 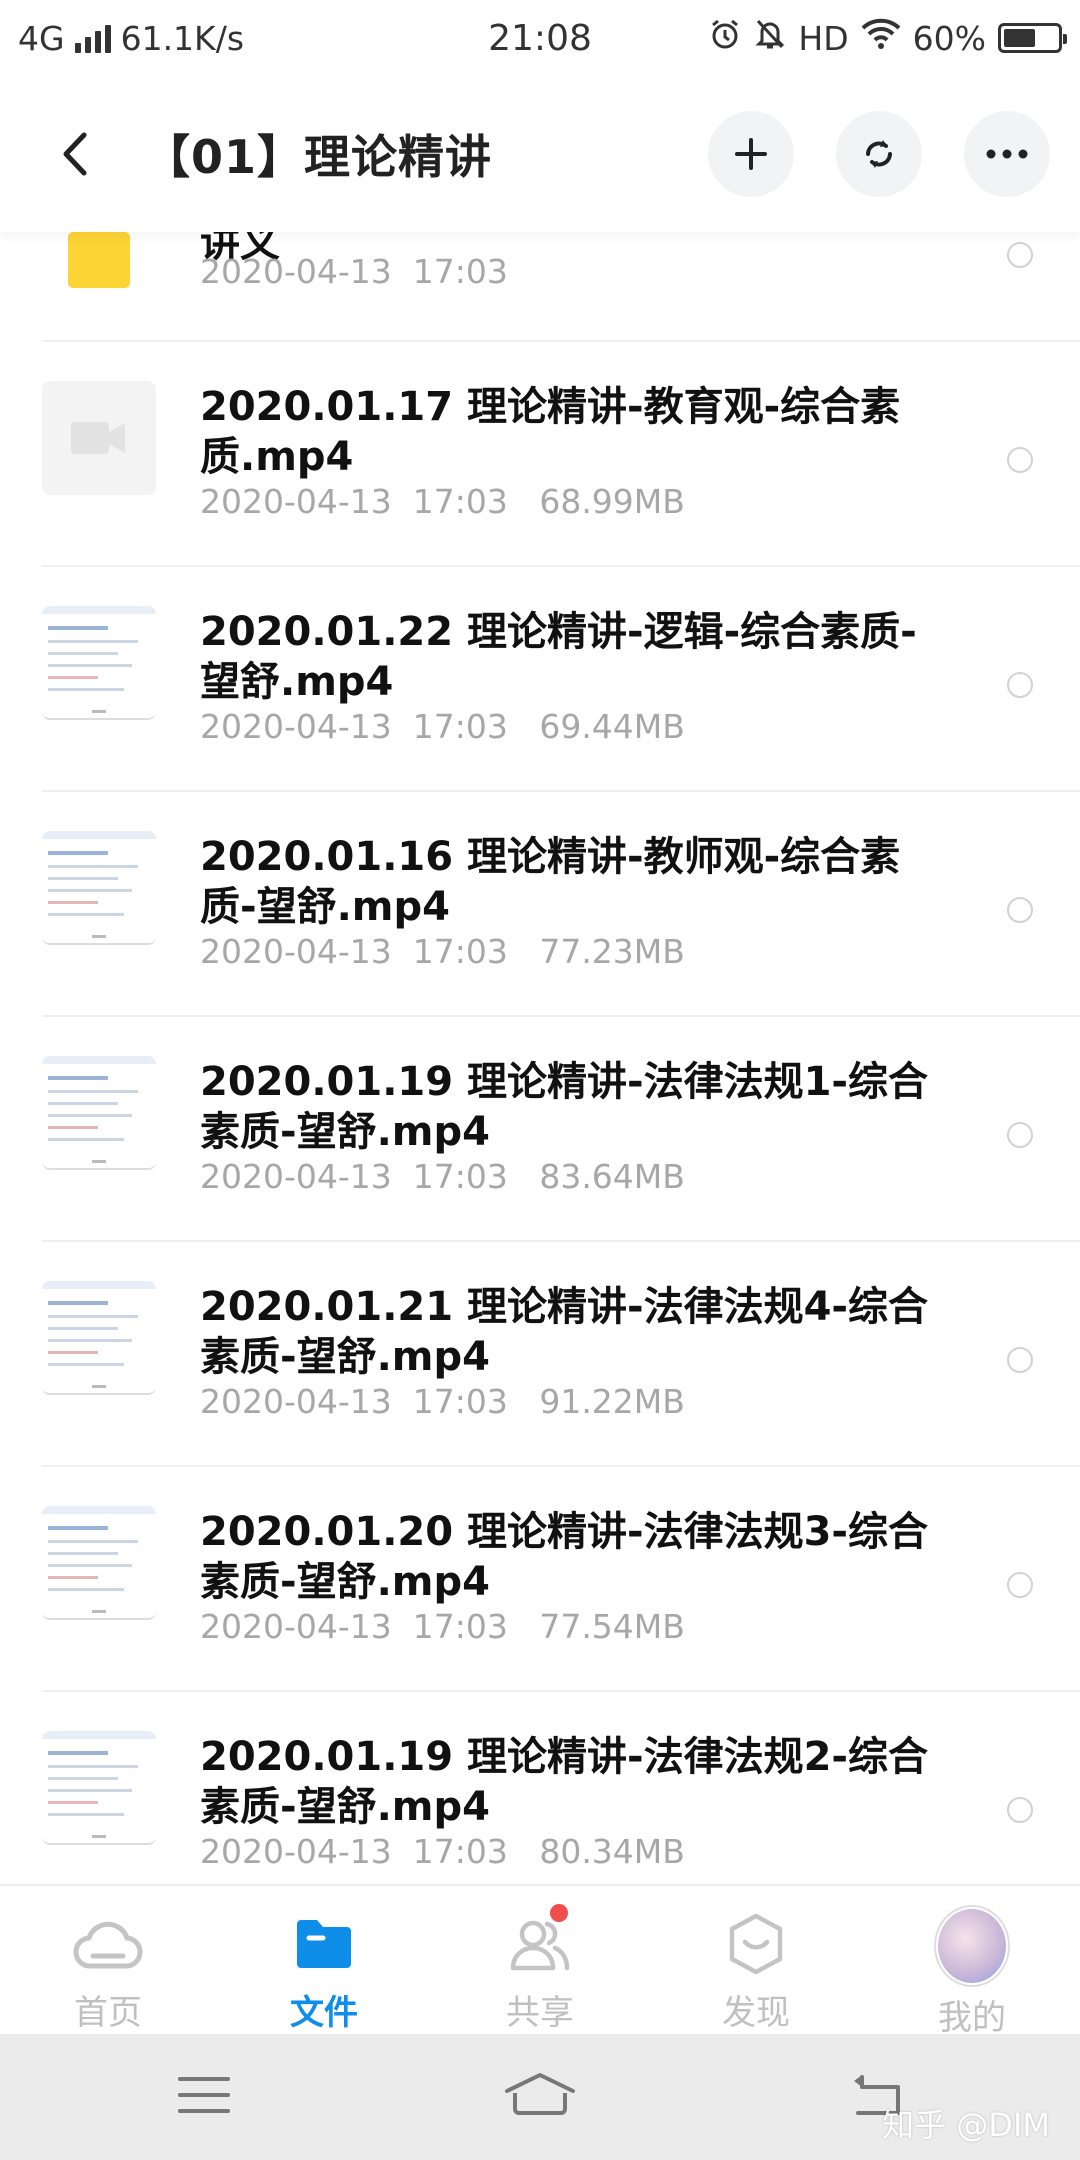 I want to click on menu-icon, so click(x=203, y=2095).